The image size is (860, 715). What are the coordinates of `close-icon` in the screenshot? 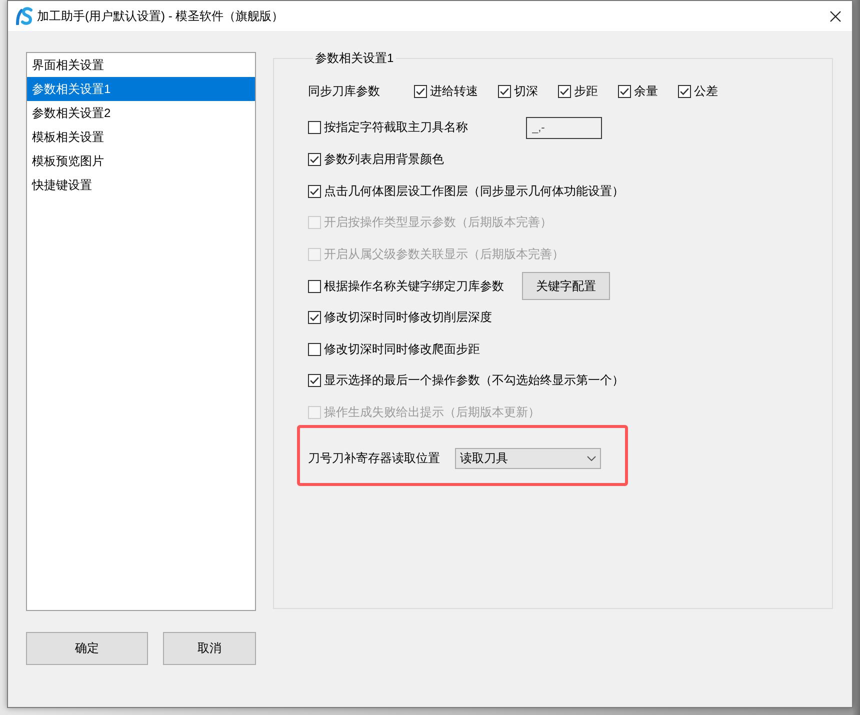 It's located at (835, 16).